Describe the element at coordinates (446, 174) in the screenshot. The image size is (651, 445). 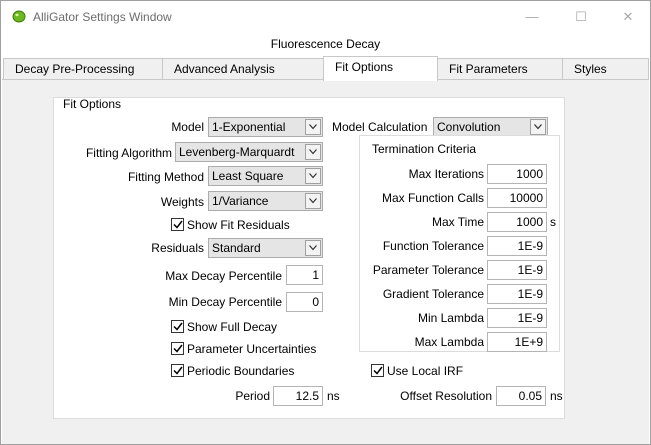
I see `max-iterations-label: Max Iterations` at that location.